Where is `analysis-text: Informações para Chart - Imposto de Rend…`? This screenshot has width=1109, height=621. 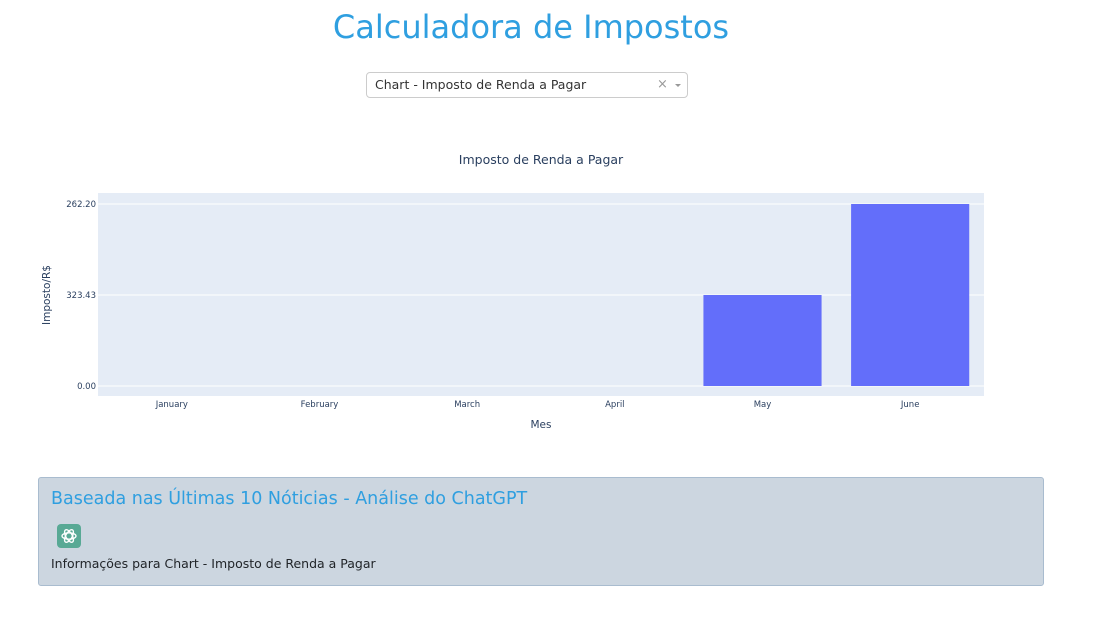 analysis-text: Informações para Chart - Imposto de Rend… is located at coordinates (213, 563).